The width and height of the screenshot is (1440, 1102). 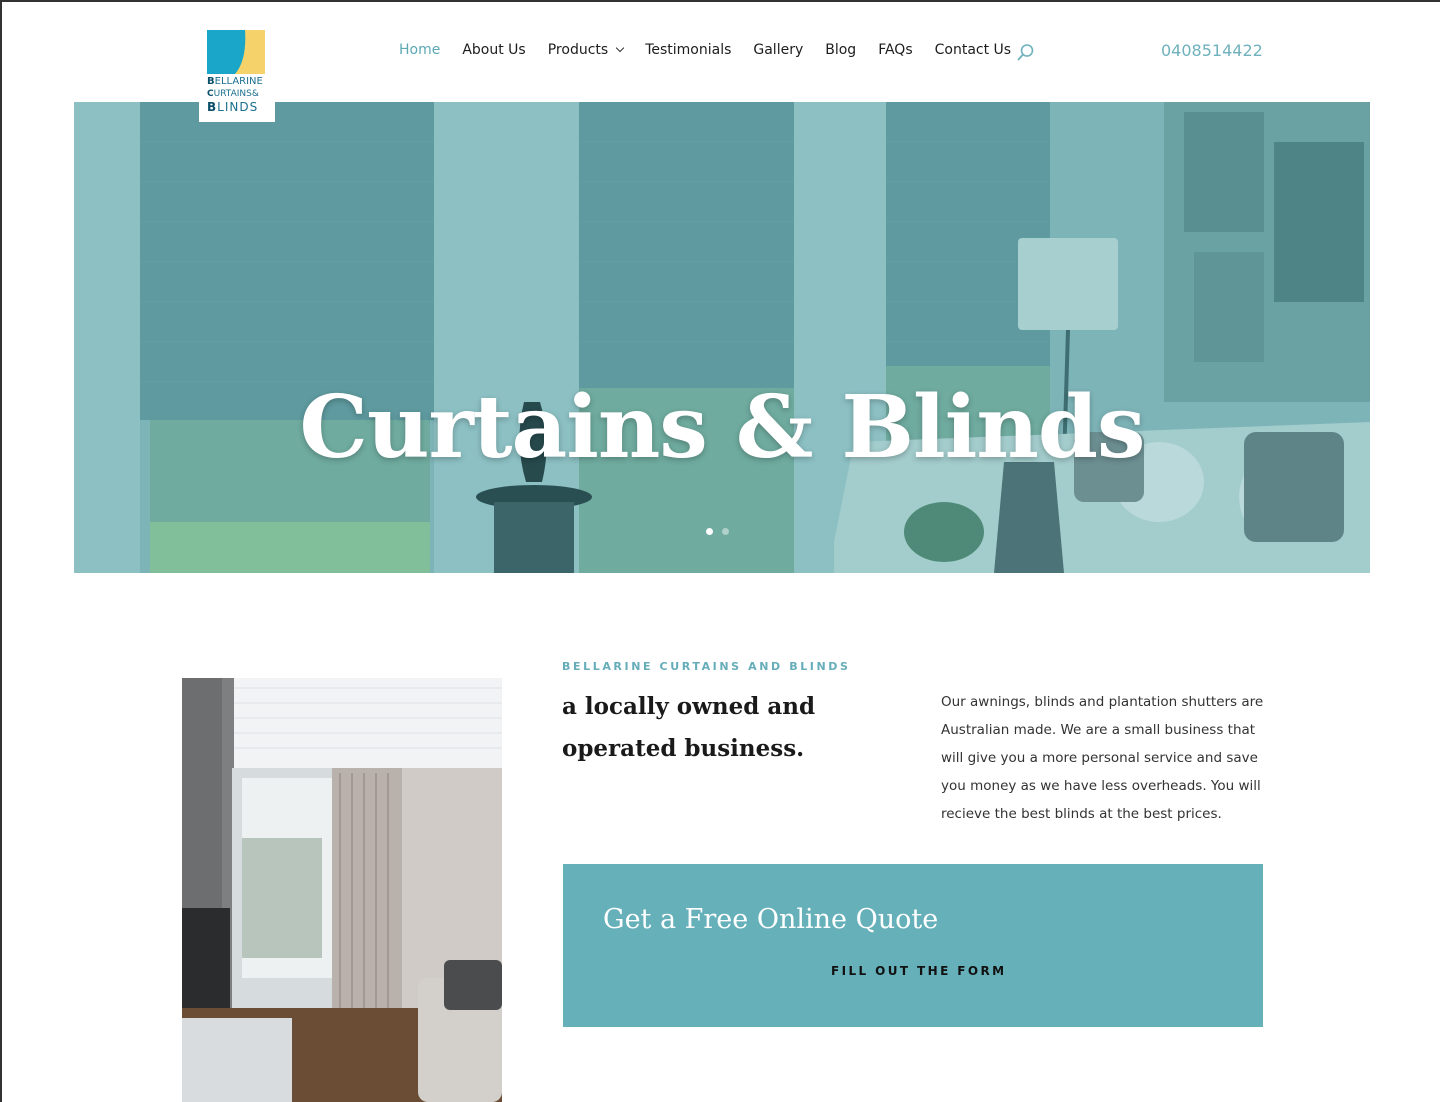 What do you see at coordinates (706, 666) in the screenshot?
I see `section-eyebrow: BELLARINE CURTAINS AND BLINDS` at bounding box center [706, 666].